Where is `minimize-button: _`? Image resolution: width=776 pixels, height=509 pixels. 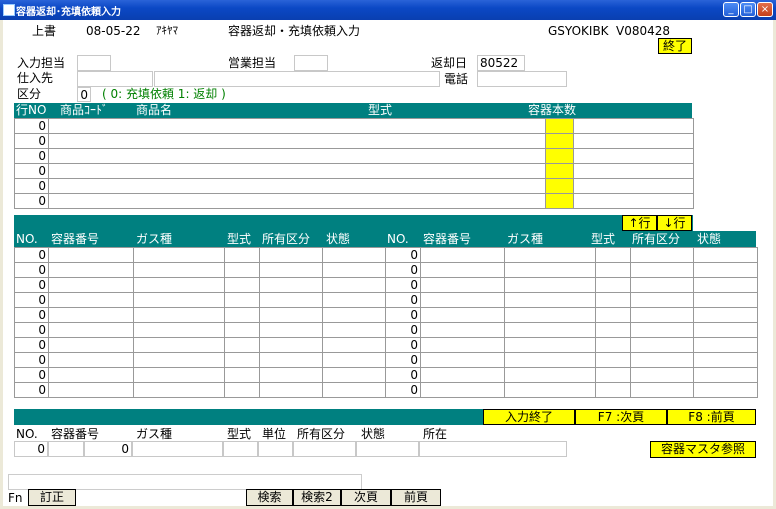
minimize-button: _ is located at coordinates (731, 9).